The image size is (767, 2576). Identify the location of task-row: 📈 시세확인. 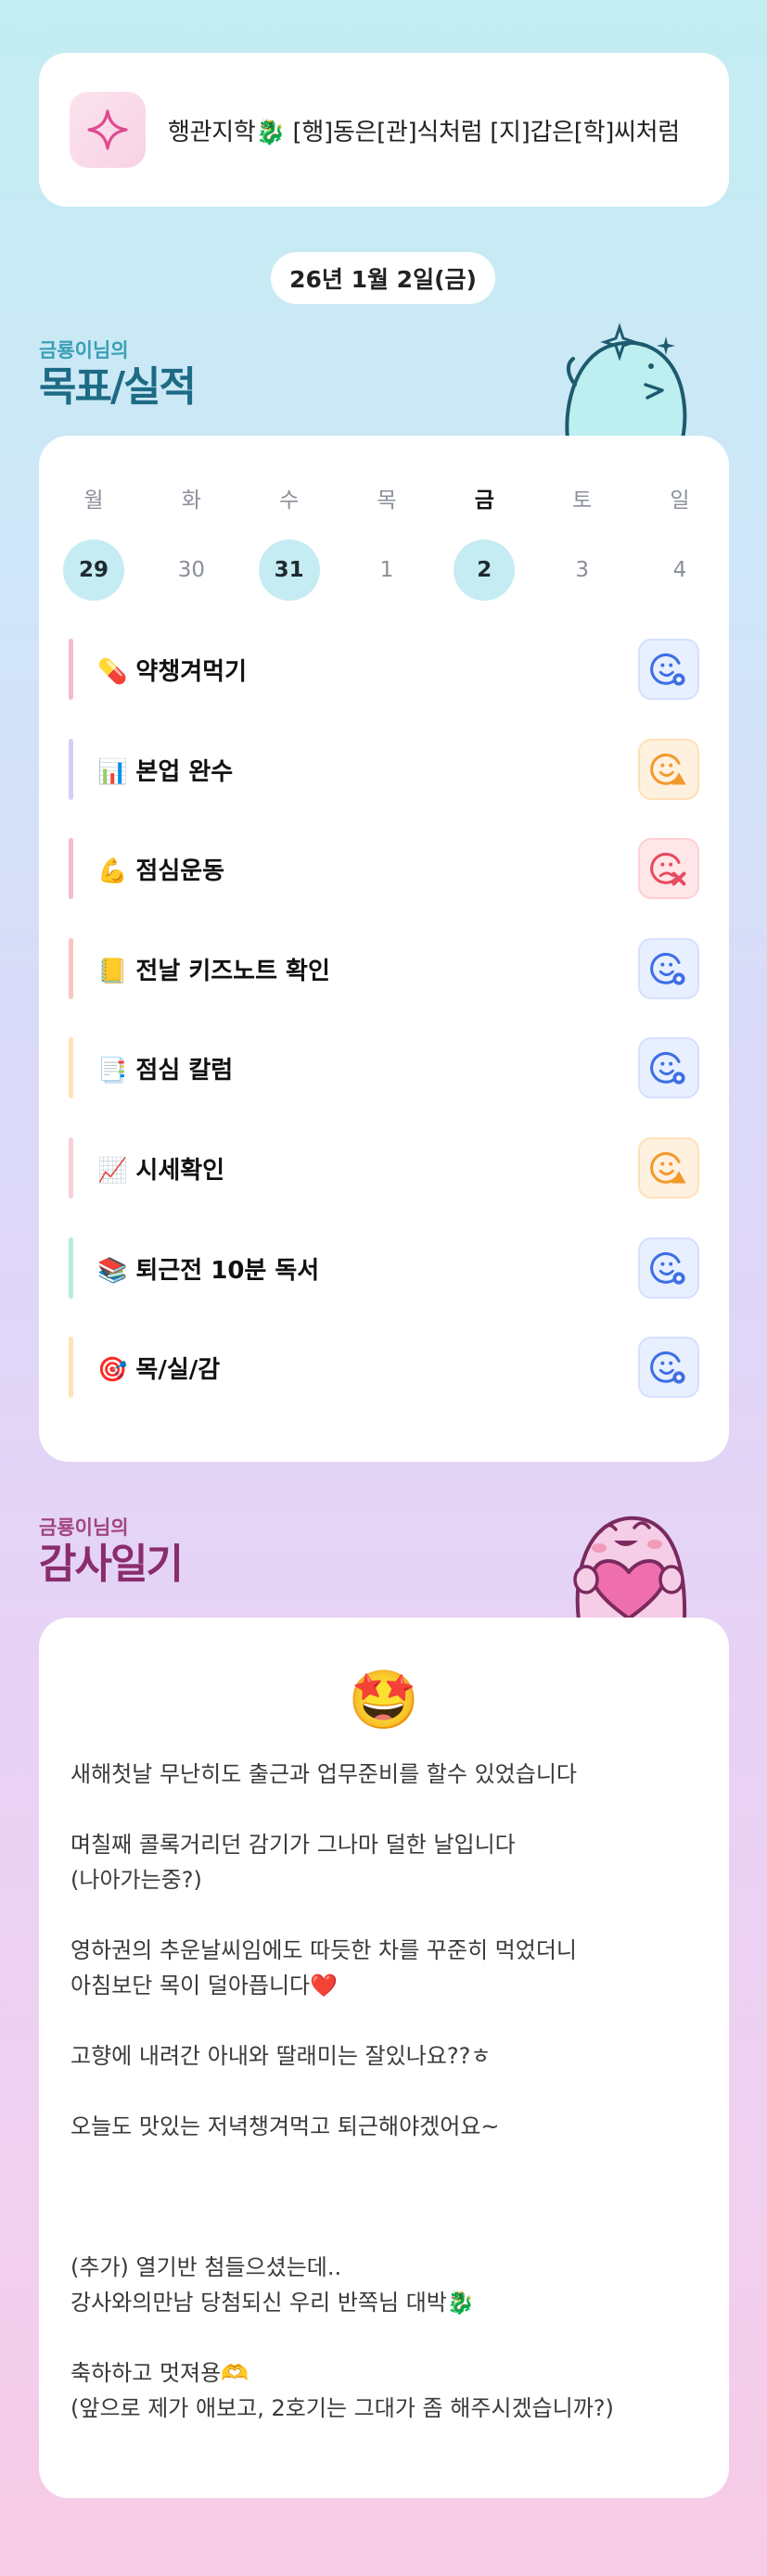
(384, 1167).